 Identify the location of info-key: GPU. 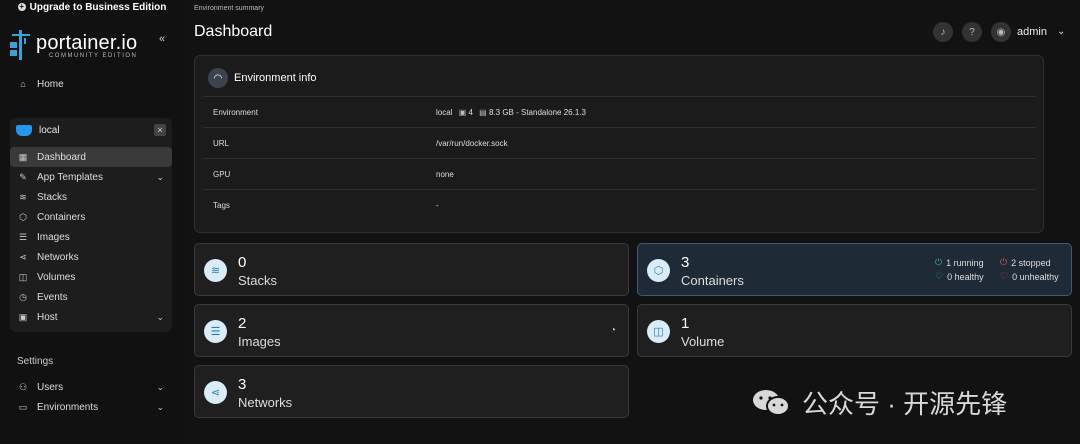
(222, 174).